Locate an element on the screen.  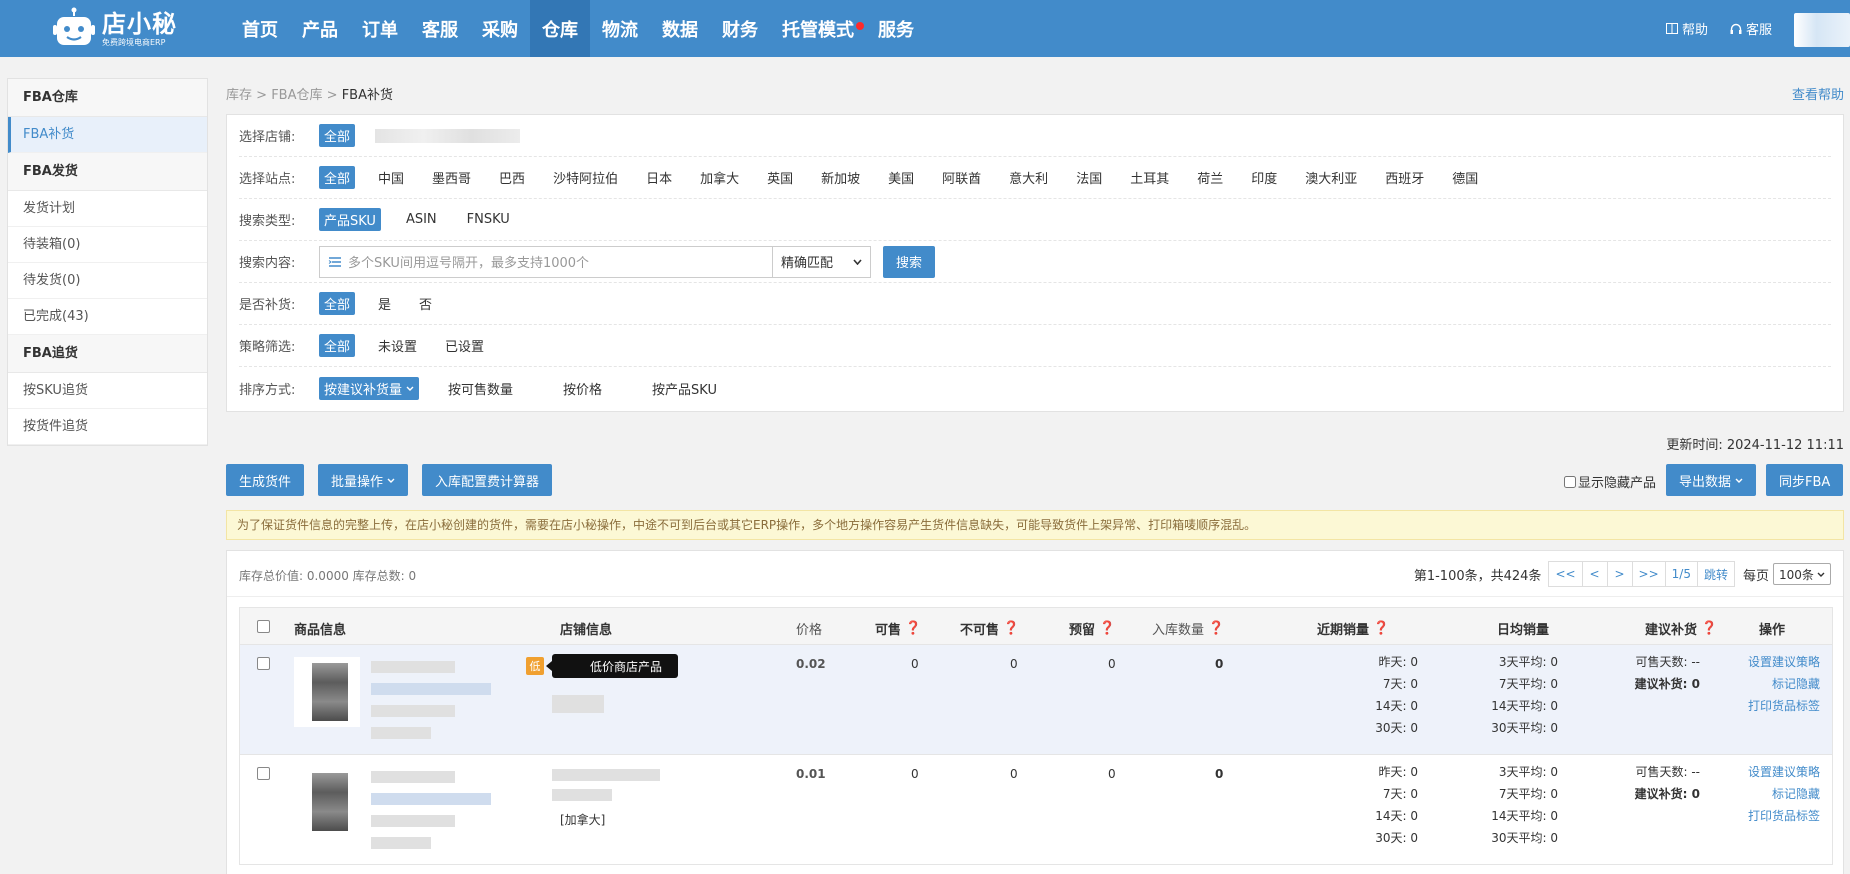
sidebar-item: 按SKU追货 is located at coordinates (107, 391).